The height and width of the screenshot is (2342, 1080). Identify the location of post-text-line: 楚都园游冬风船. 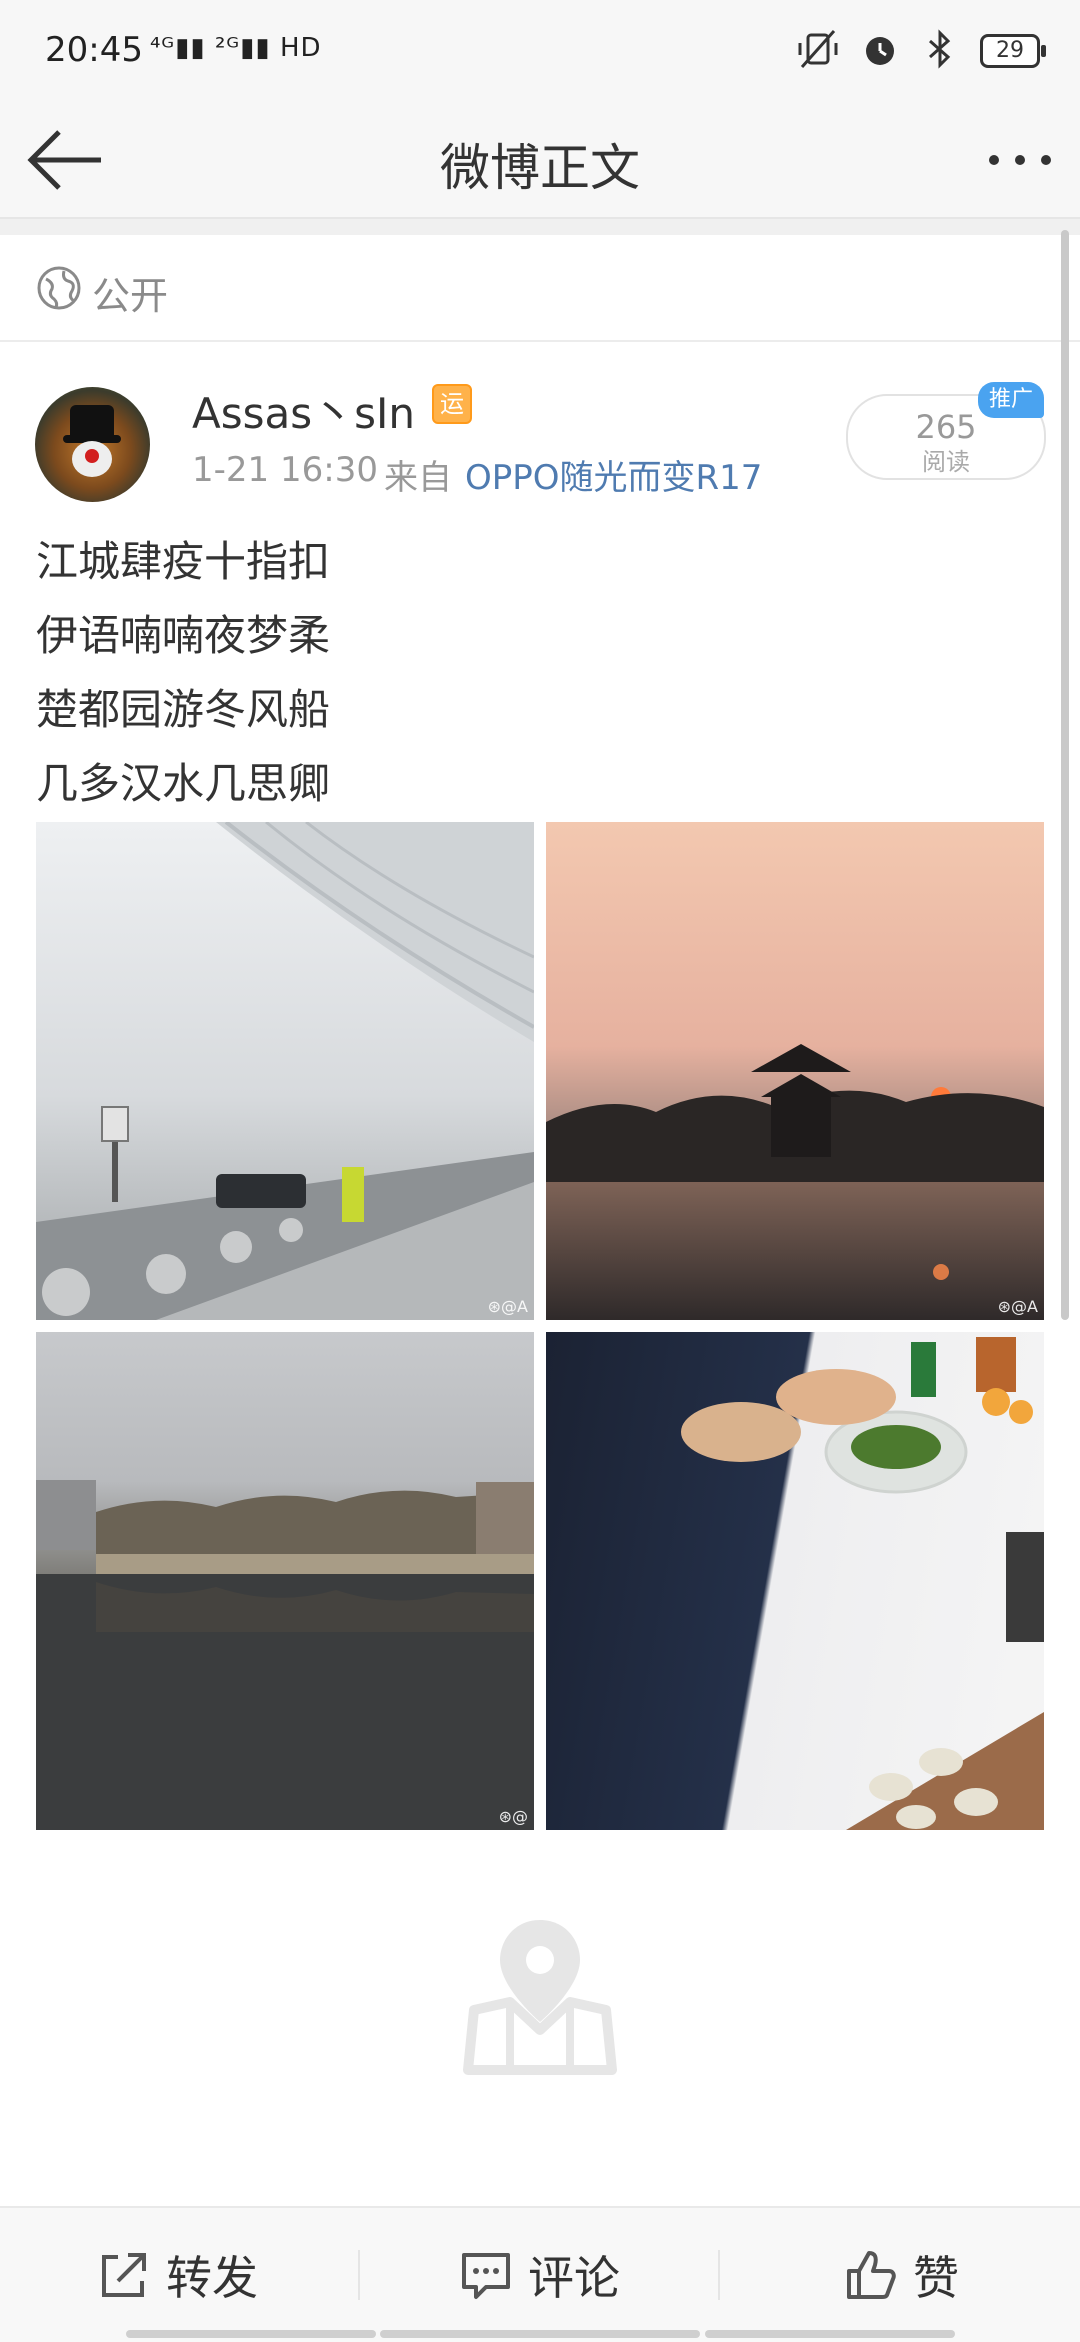
(183, 709).